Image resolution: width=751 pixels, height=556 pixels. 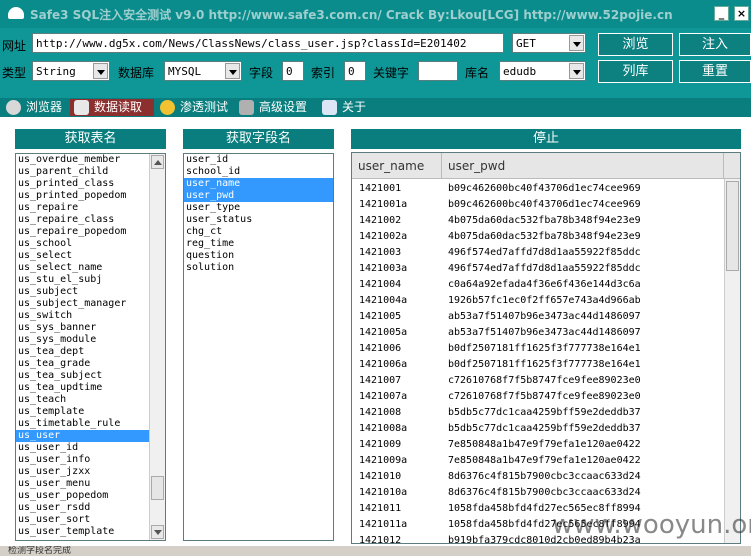 What do you see at coordinates (258, 244) in the screenshot?
I see `field-list-item: reg_time` at bounding box center [258, 244].